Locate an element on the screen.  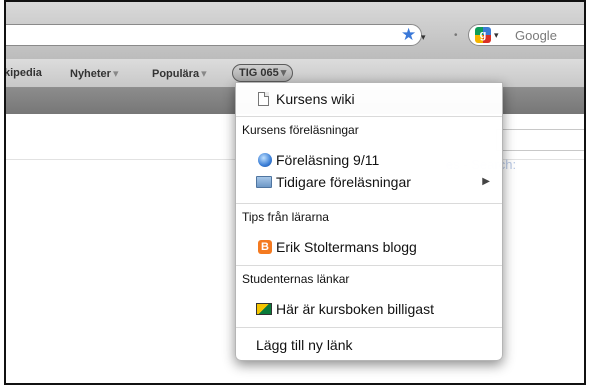
search-placeholder: Google is located at coordinates (536, 35).